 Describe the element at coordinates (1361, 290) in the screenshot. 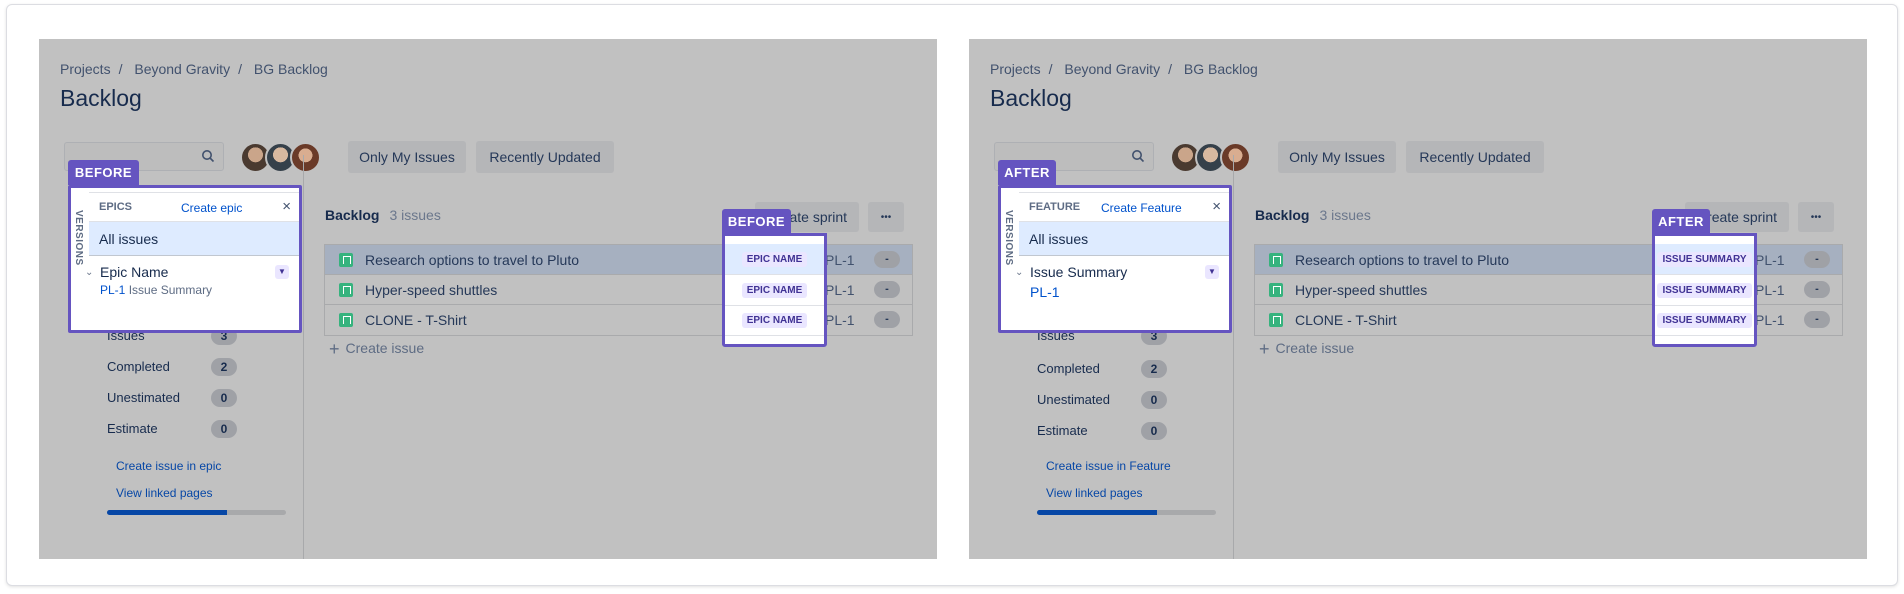

I see `issue-summary: Hyper-speed shuttles` at that location.